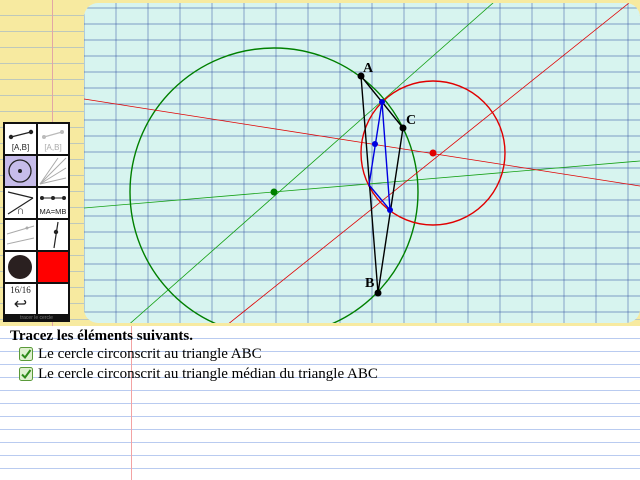 The width and height of the screenshot is (640, 480). What do you see at coordinates (390, 210) in the screenshot?
I see `midpoint-bc` at bounding box center [390, 210].